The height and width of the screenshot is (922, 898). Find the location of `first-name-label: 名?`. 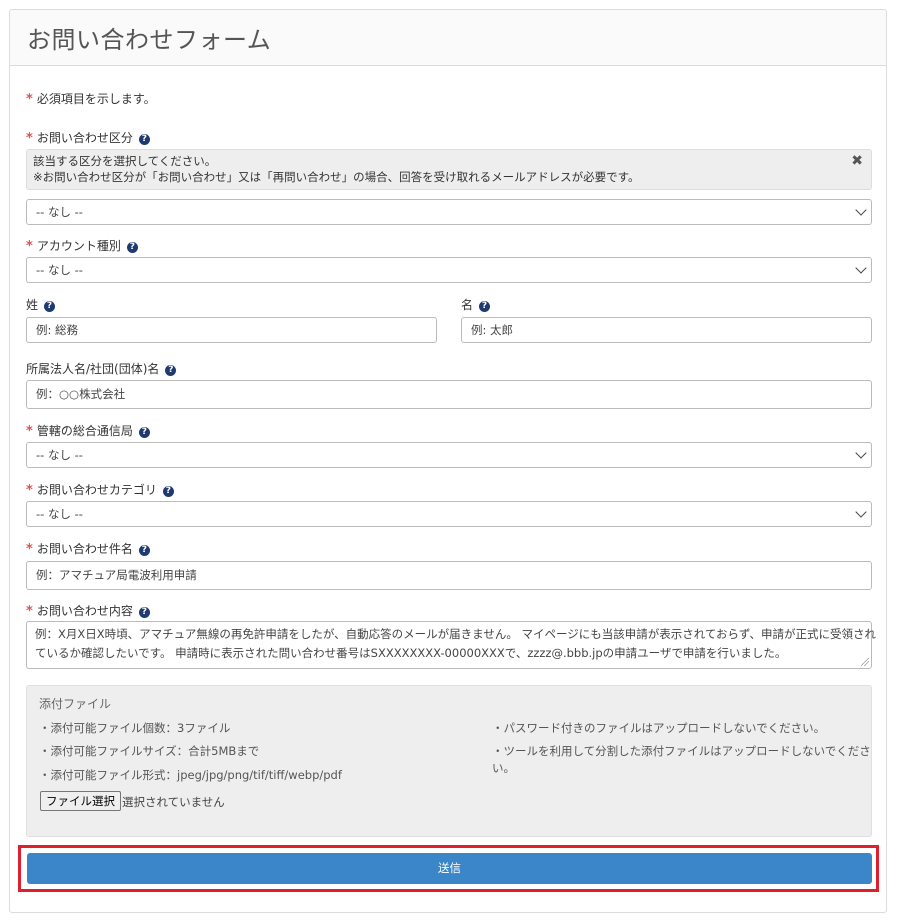

first-name-label: 名? is located at coordinates (476, 304).